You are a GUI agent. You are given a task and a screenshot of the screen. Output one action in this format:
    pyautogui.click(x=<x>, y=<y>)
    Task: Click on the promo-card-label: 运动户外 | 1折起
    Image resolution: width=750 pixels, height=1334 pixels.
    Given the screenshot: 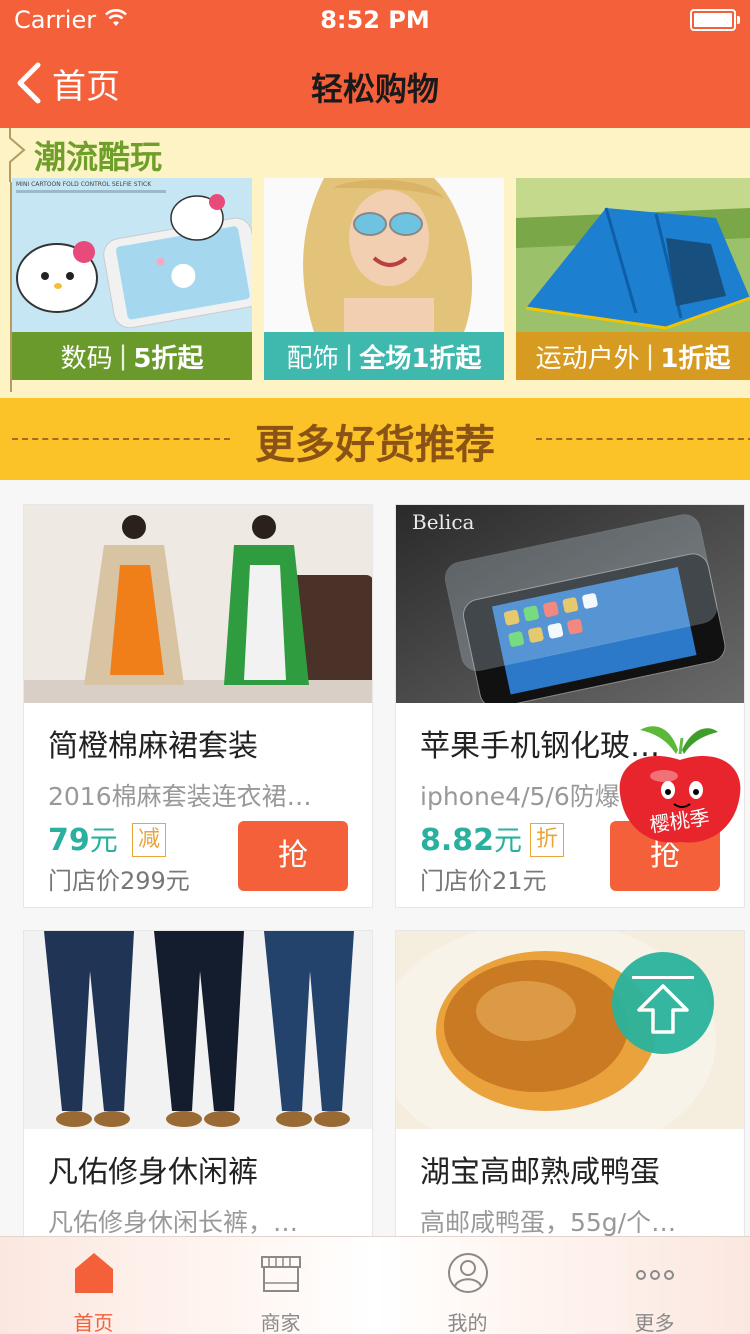 What is the action you would take?
    pyautogui.click(x=633, y=356)
    